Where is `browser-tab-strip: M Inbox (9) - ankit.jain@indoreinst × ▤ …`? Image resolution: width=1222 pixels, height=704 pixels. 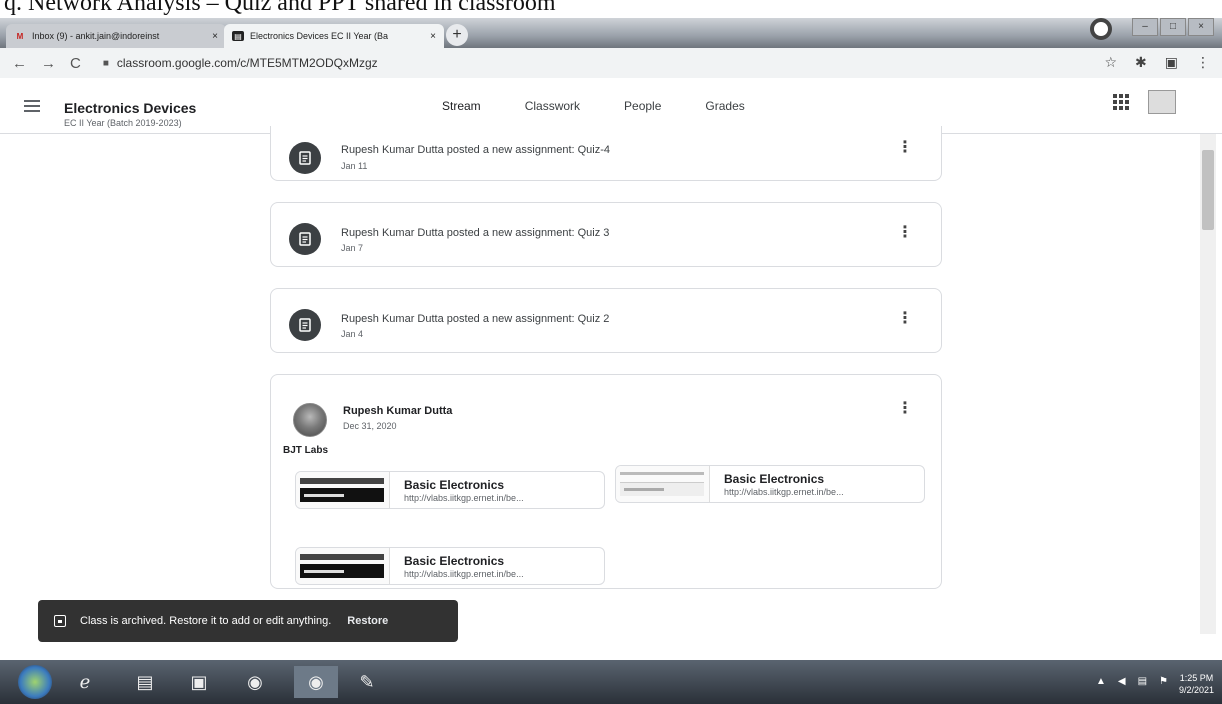
browser-tab-strip: M Inbox (9) - ankit.jain@indoreinst × ▤ … is located at coordinates (611, 33).